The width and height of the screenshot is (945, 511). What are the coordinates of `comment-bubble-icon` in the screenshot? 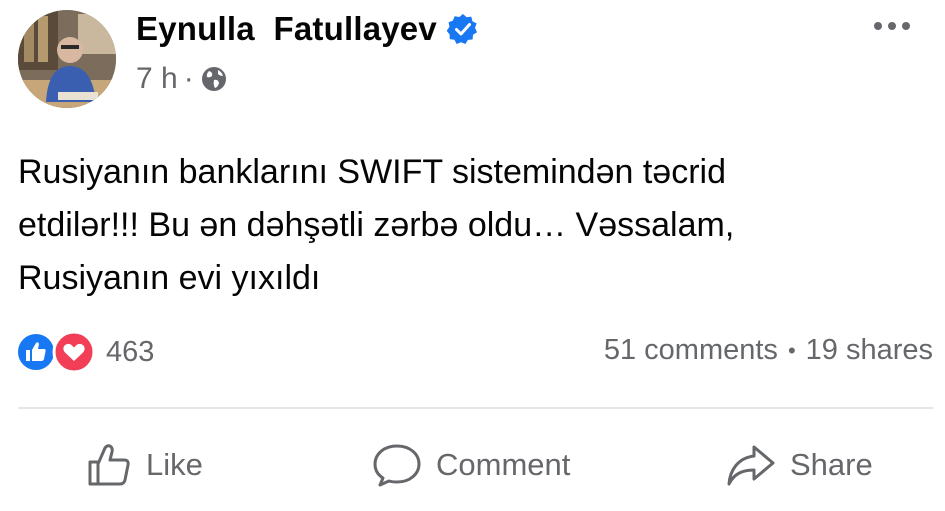 It's located at (397, 465).